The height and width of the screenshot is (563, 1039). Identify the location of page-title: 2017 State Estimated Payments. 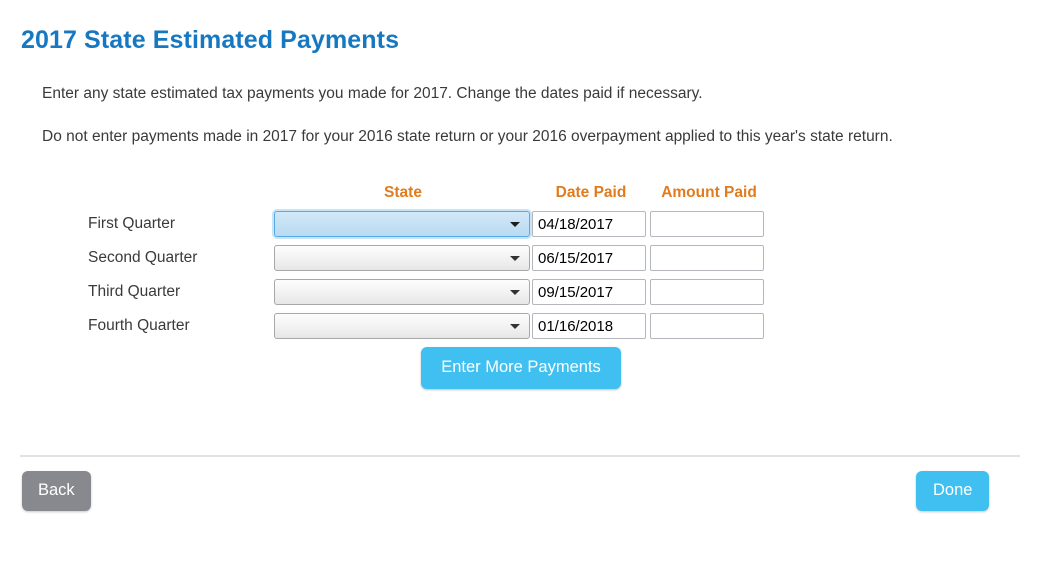
(210, 40).